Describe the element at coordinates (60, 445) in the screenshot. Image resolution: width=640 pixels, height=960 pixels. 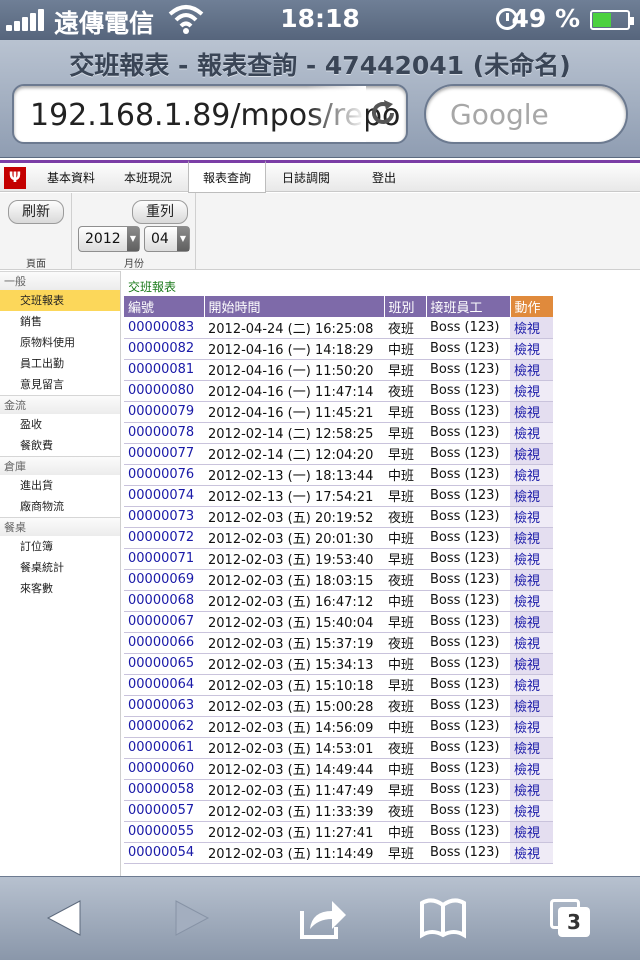
I see `sidebar-item: 餐飲費` at that location.